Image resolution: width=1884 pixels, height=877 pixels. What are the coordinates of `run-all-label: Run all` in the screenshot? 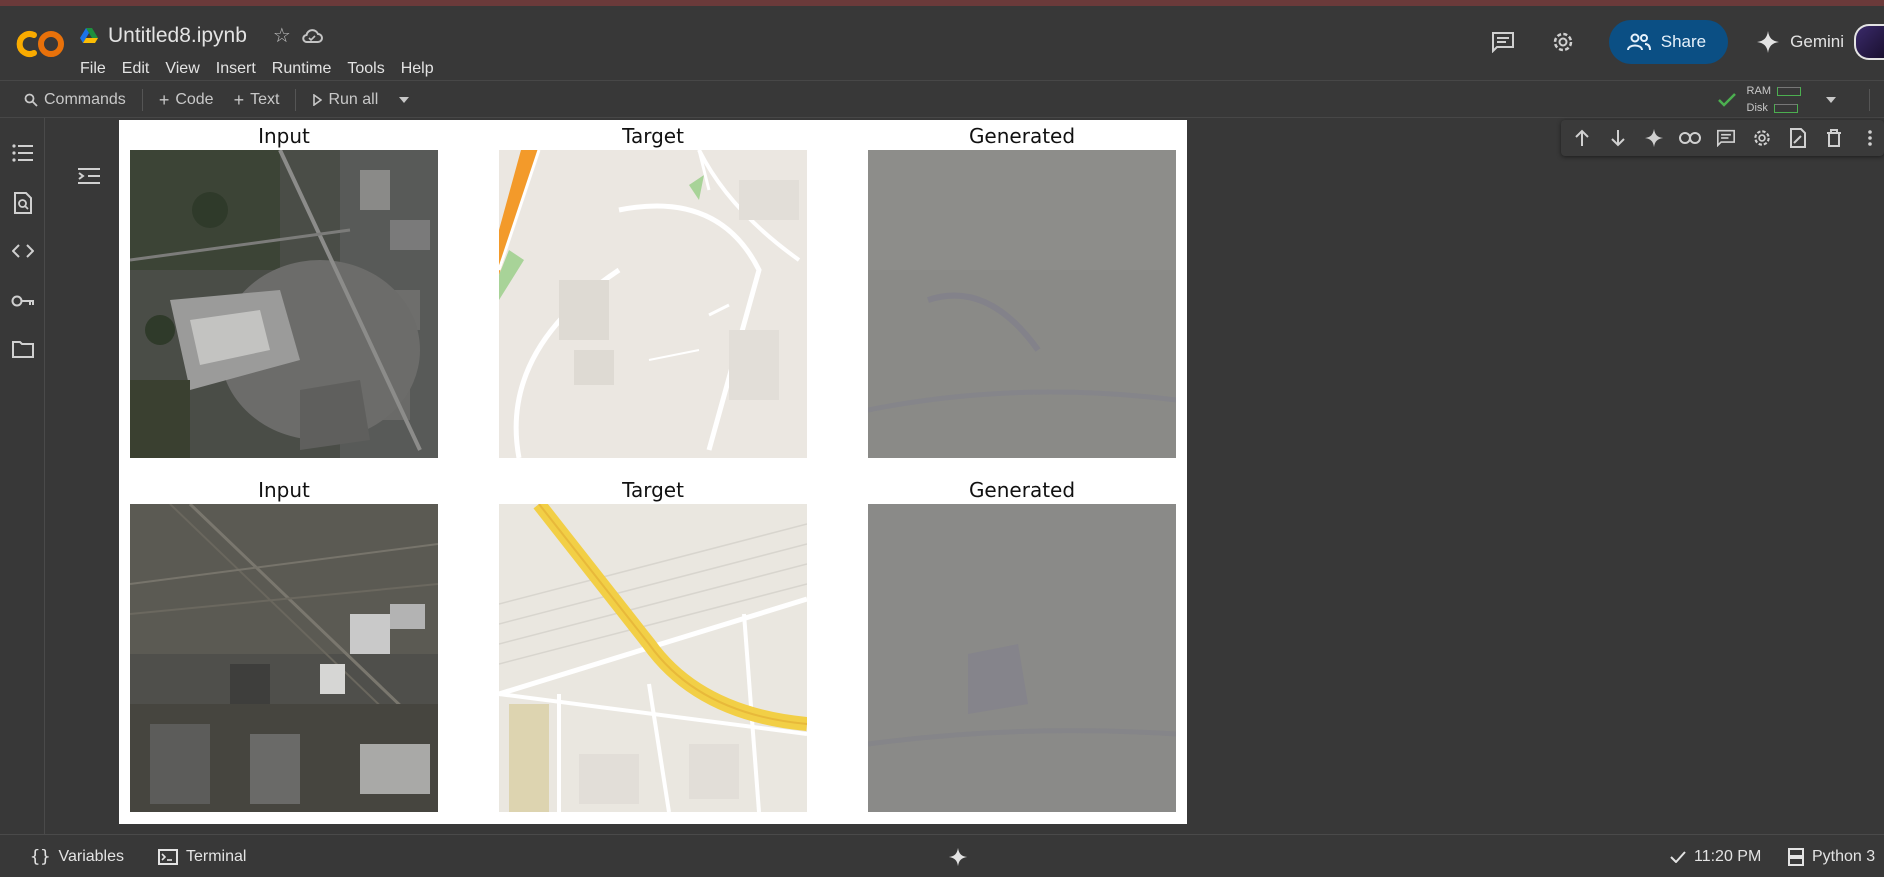 It's located at (353, 99).